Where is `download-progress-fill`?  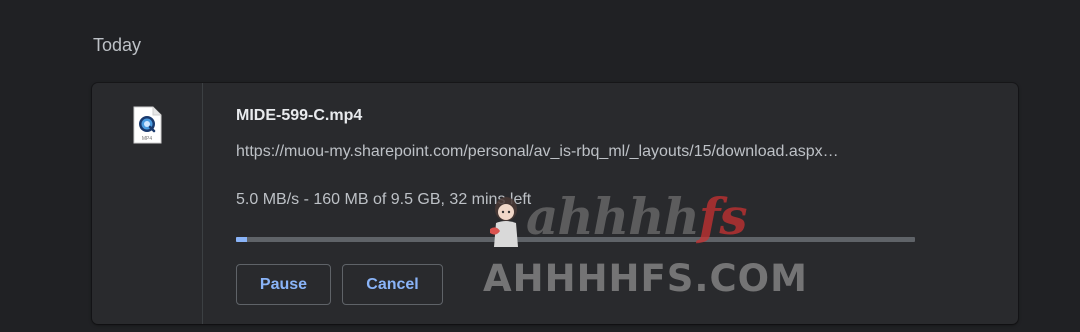 download-progress-fill is located at coordinates (242, 239).